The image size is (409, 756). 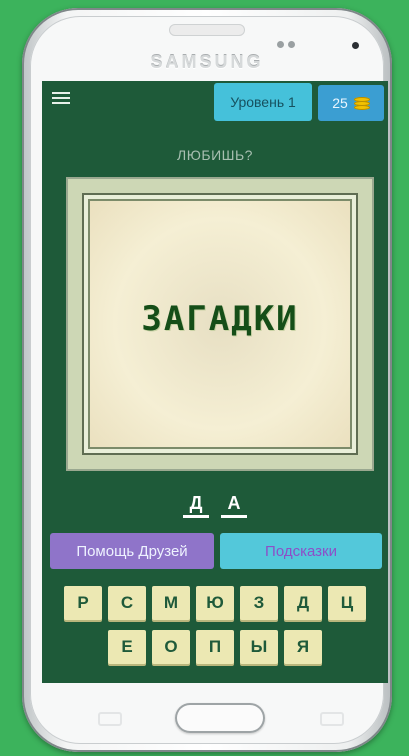 I want to click on earpiece, so click(x=207, y=30).